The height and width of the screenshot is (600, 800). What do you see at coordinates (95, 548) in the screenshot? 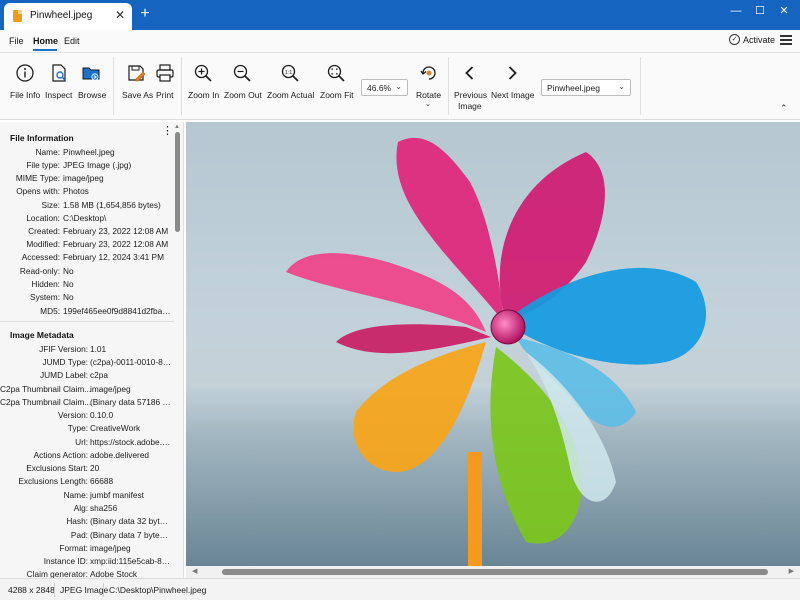
I see `property-row: Format: image/jpeg` at bounding box center [95, 548].